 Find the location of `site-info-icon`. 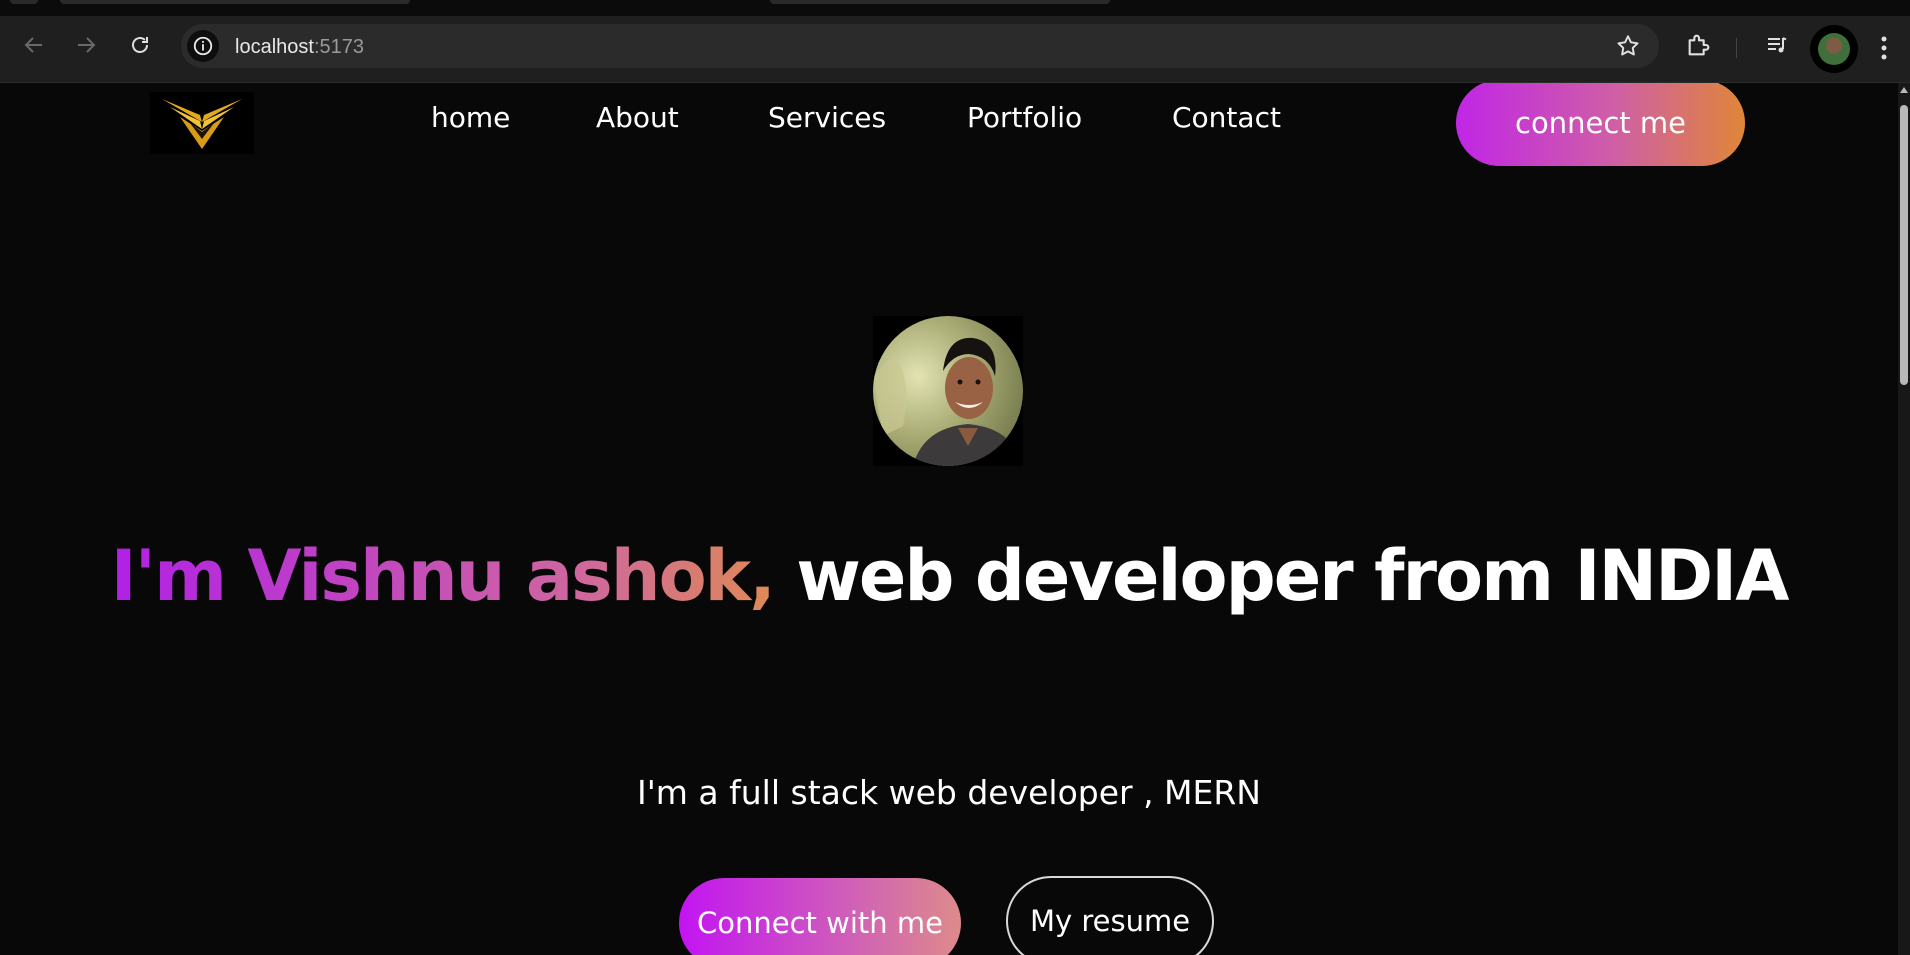

site-info-icon is located at coordinates (203, 46).